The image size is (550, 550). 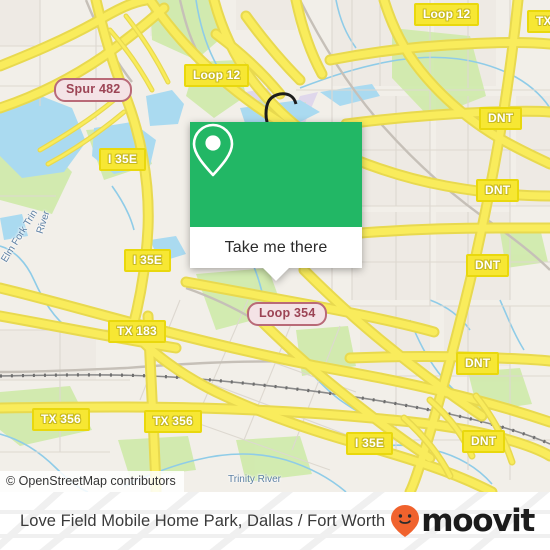 I want to click on shield-tx-183: TX 183, so click(x=137, y=331).